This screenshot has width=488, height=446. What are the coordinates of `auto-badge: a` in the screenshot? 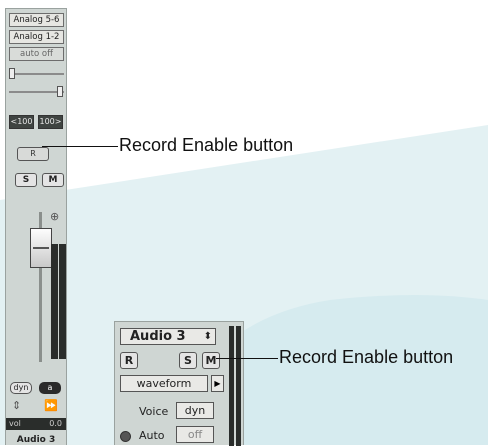 It's located at (50, 388).